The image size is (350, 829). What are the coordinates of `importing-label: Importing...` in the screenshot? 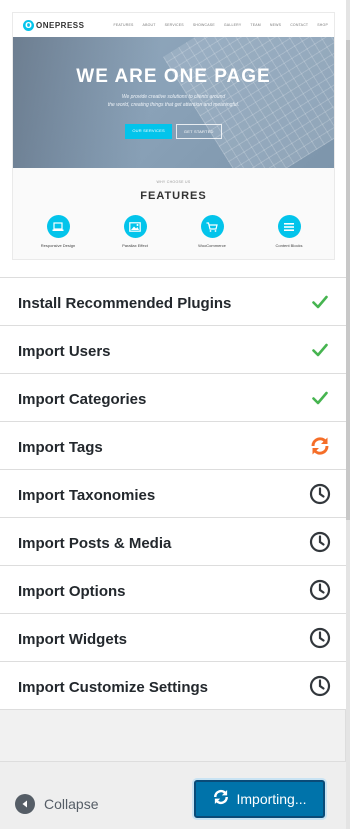 It's located at (271, 799).